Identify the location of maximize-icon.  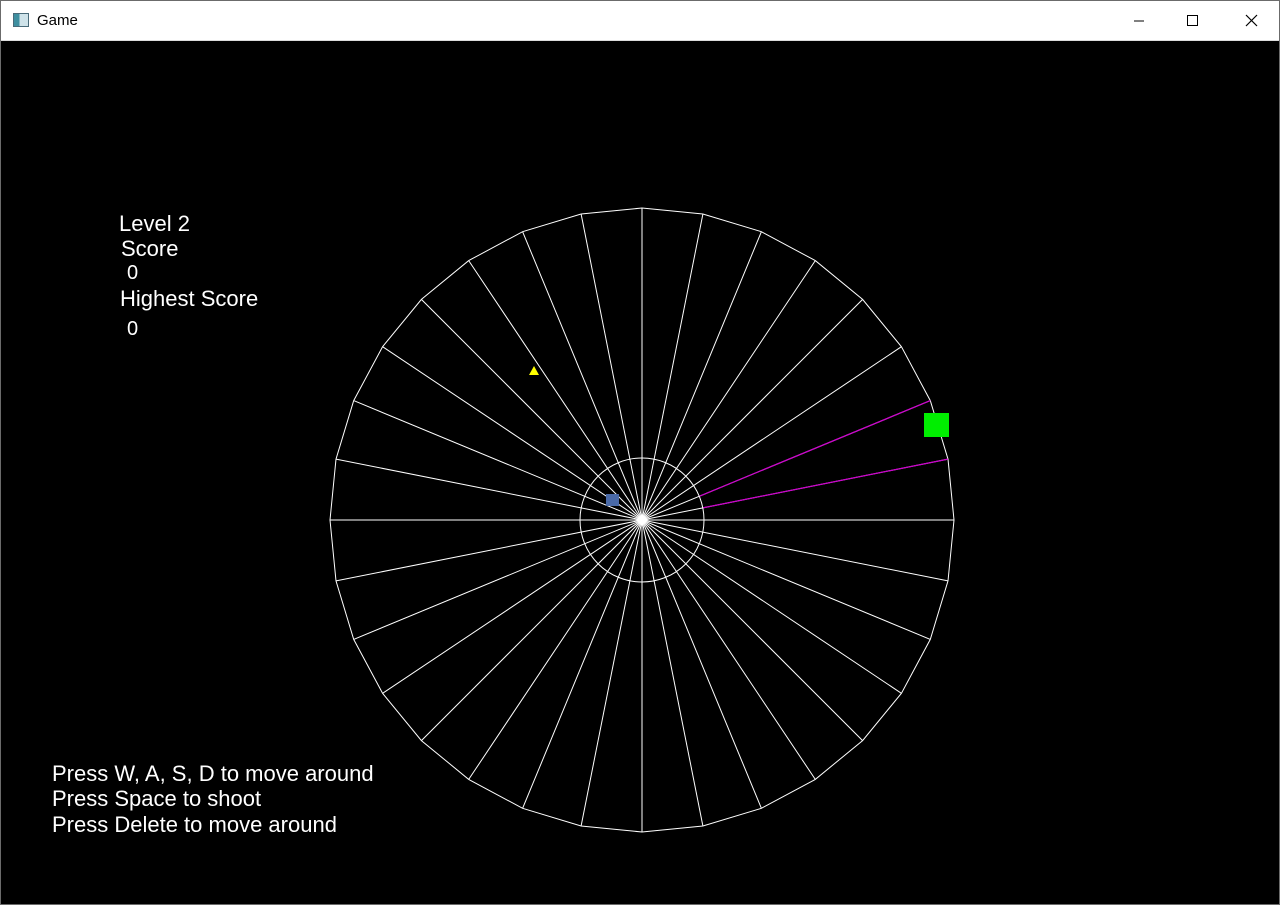
(1192, 20).